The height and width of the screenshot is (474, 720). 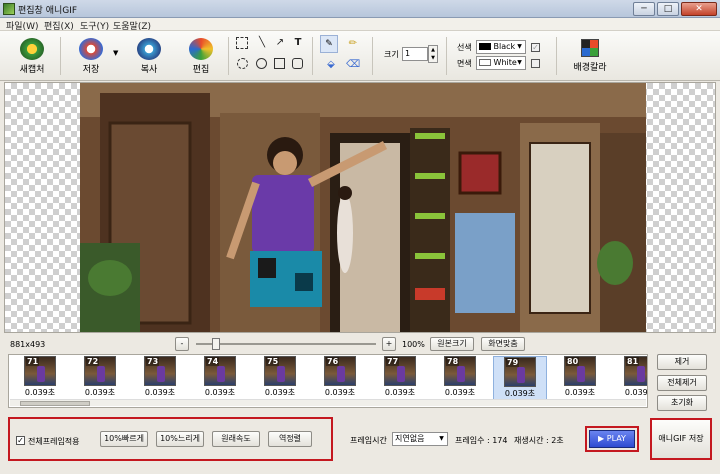 What do you see at coordinates (353, 44) in the screenshot?
I see `highlighter-icon: ✏` at bounding box center [353, 44].